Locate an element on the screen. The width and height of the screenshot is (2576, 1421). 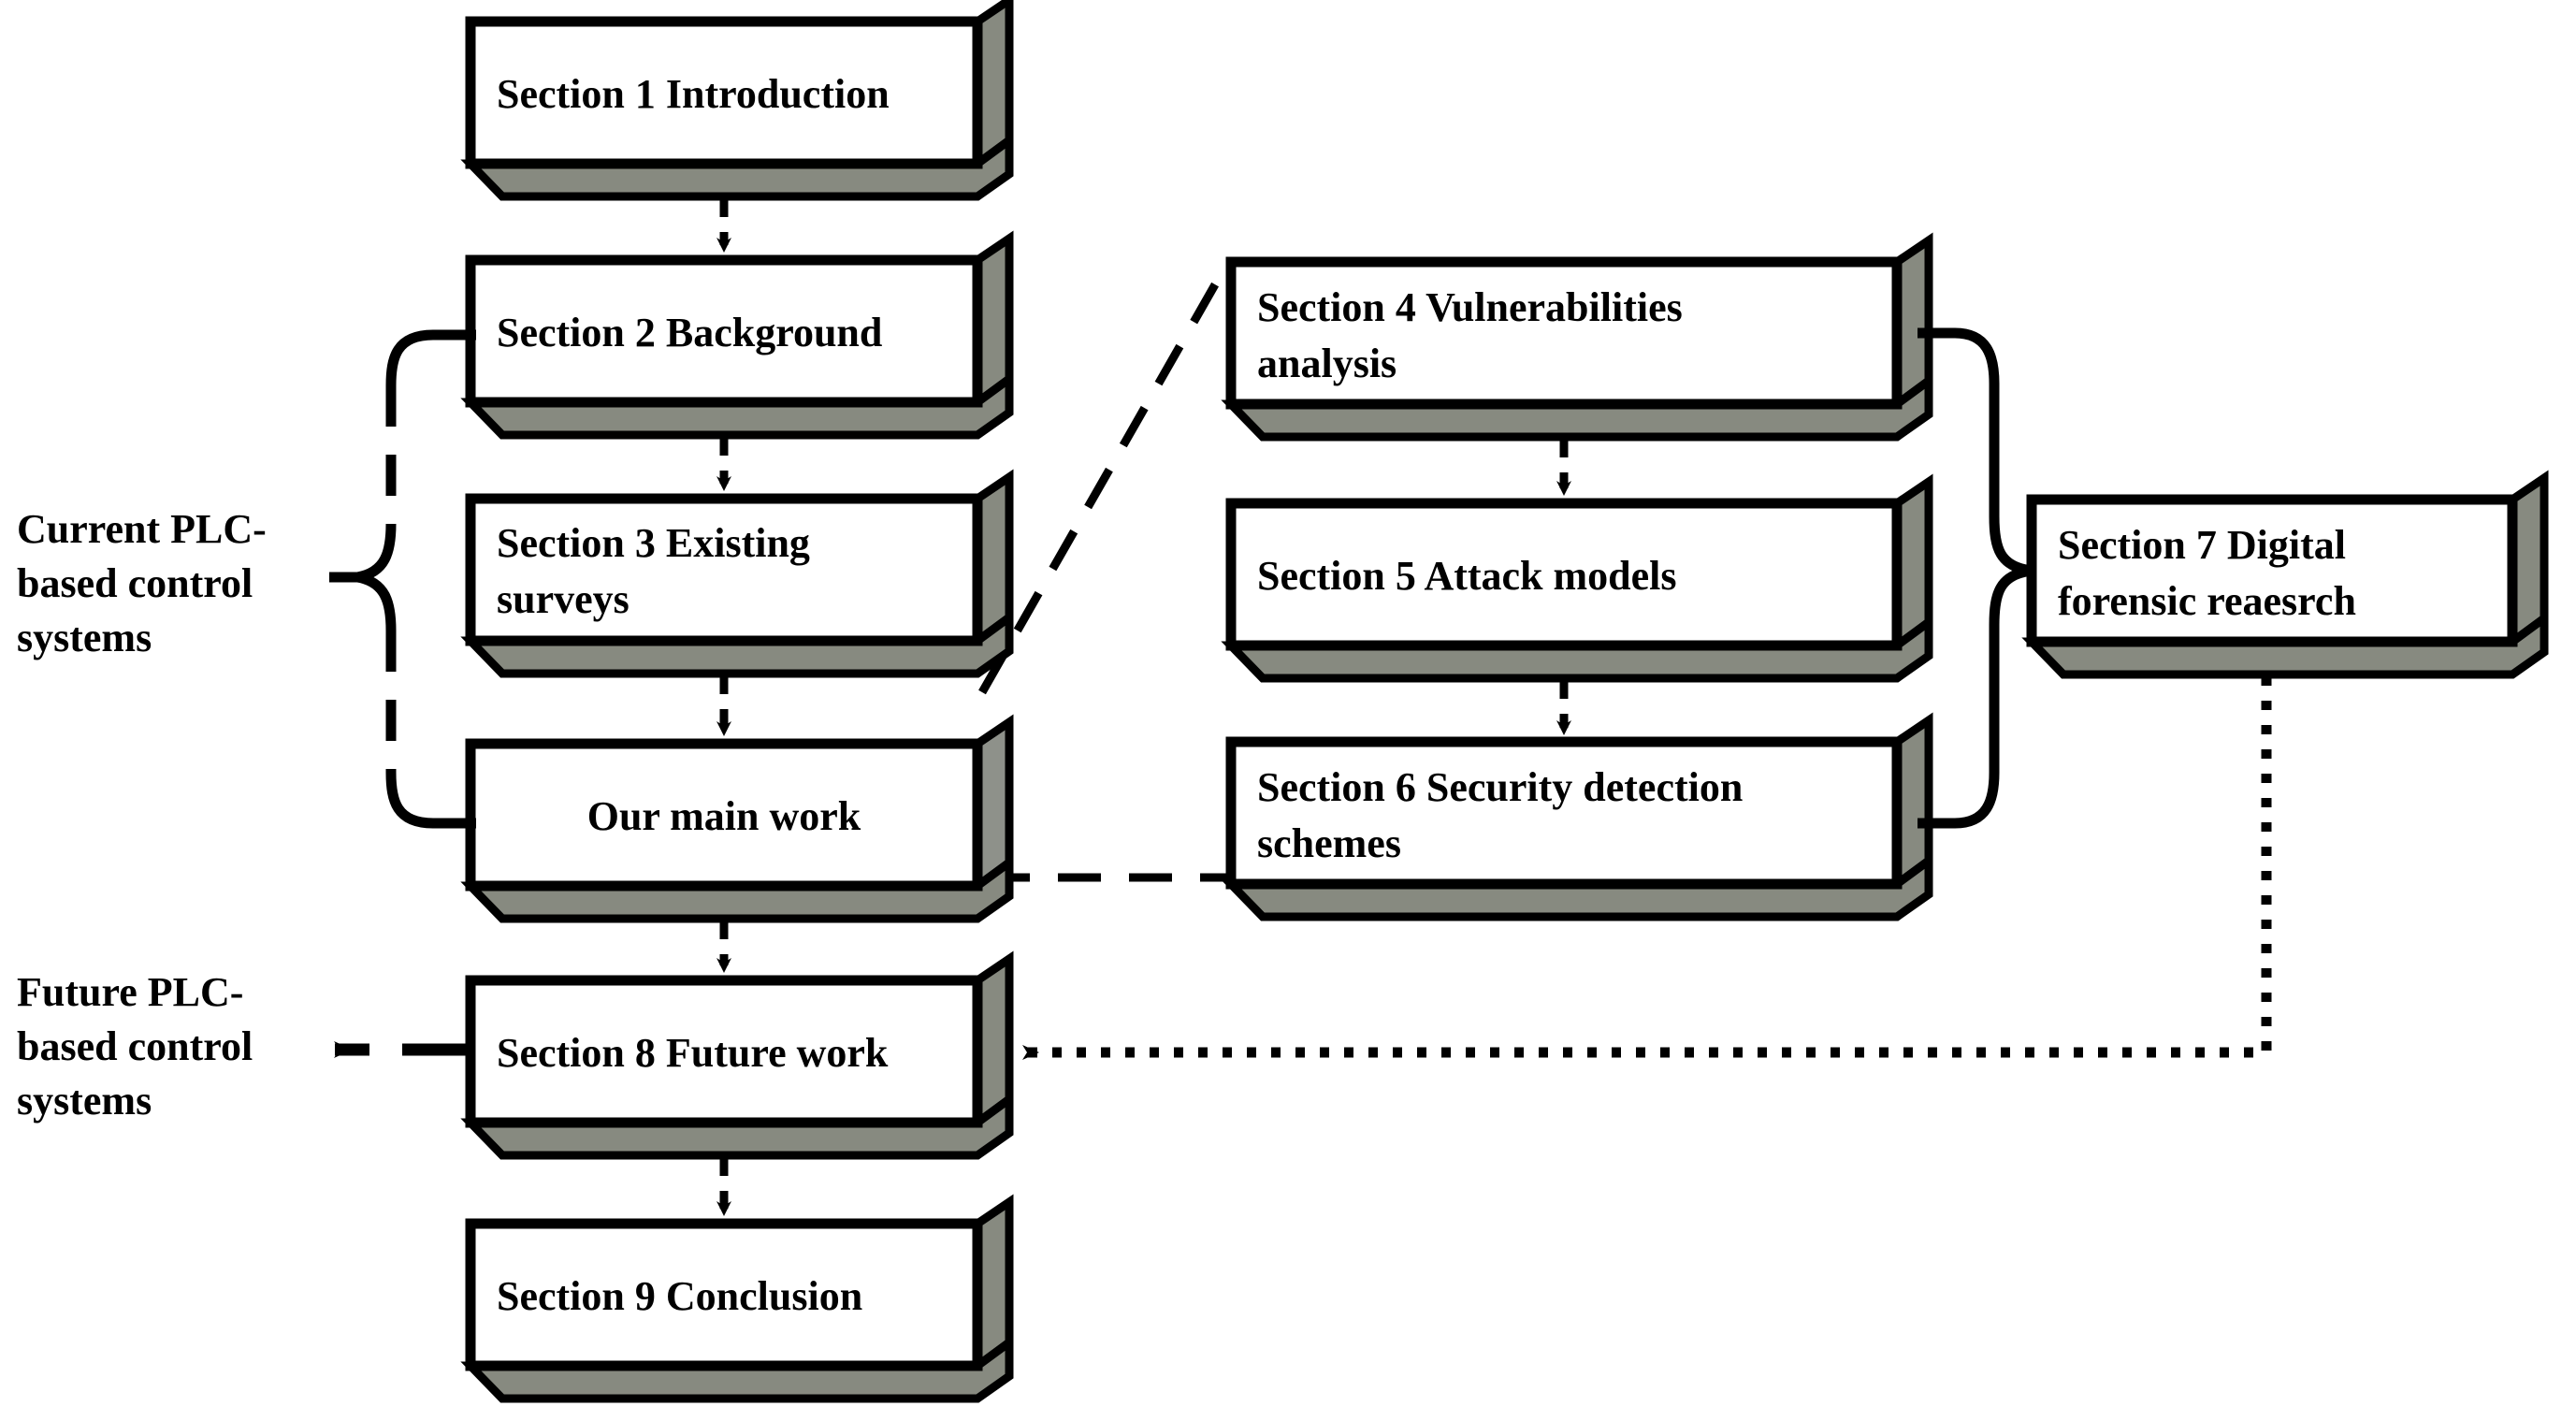
node-label: Section 9 Conclusion is located at coordinates (679, 1296).